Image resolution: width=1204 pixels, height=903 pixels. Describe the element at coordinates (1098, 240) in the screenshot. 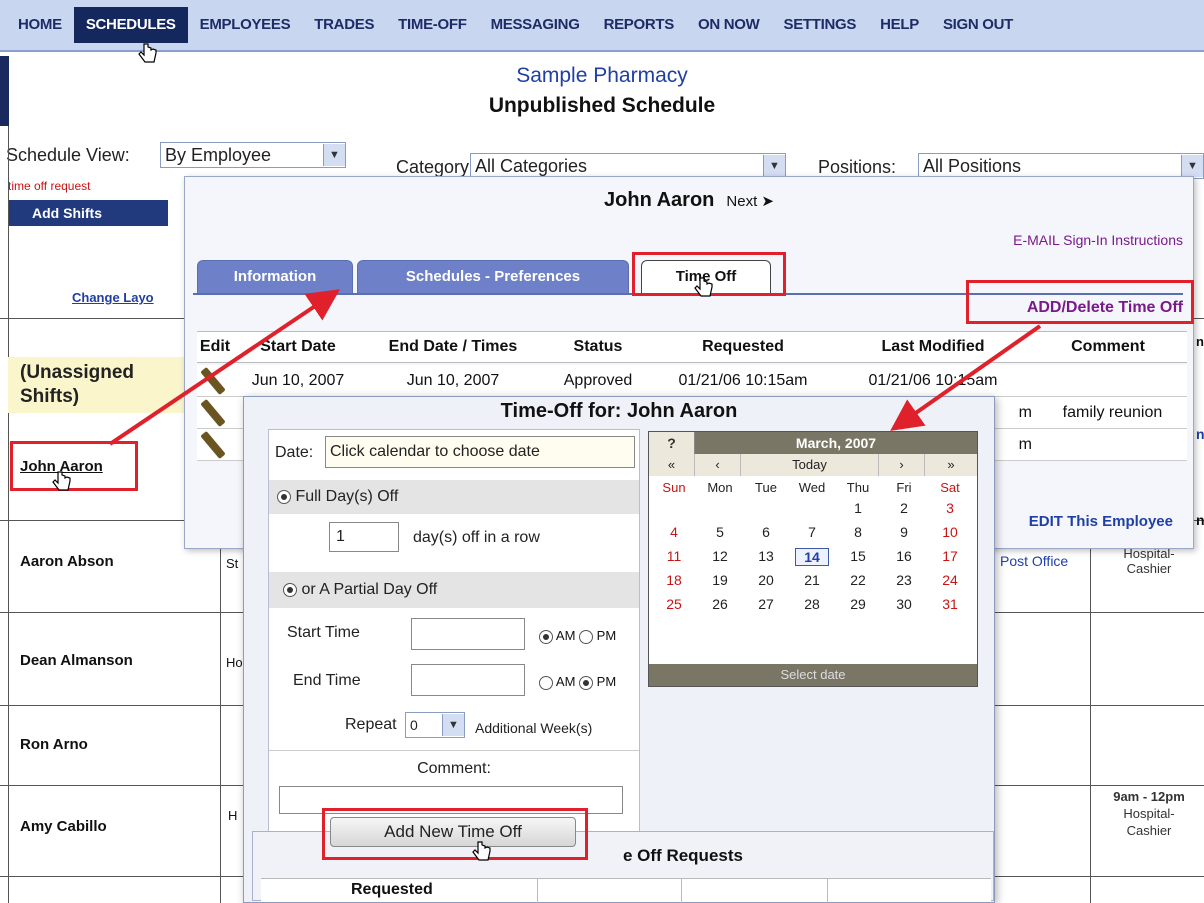

I see `email-sign-in-link: E-MAIL Sign-In Instructions` at that location.